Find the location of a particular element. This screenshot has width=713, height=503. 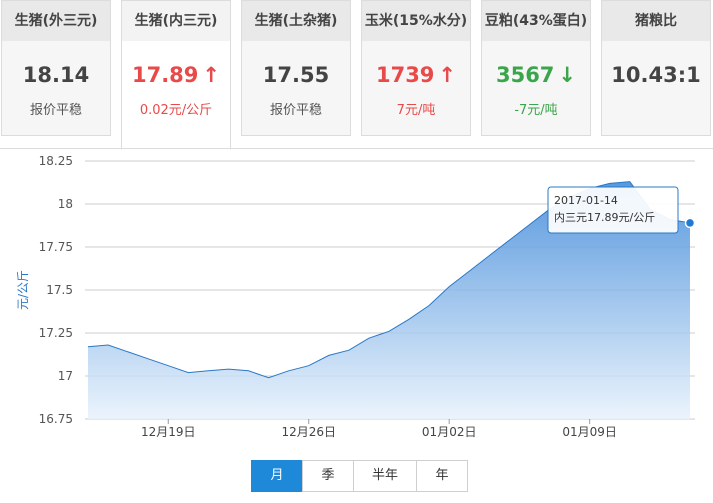

y-tick-label: 17 is located at coordinates (65, 376).